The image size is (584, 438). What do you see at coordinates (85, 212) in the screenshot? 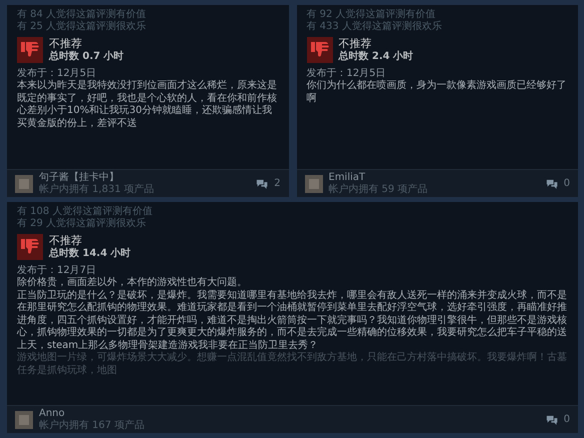
I see `helpful-count: 有 108 人觉得这篇评测有价值` at bounding box center [85, 212].